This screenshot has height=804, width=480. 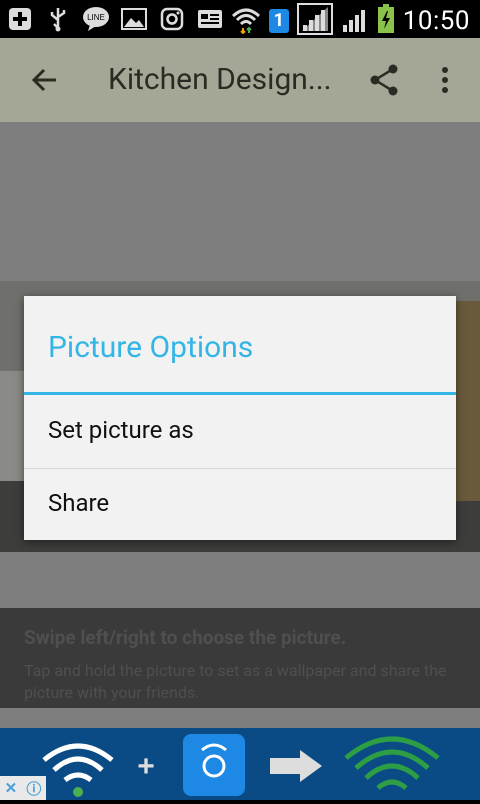 I want to click on ad-info-icon: ⓘ, so click(x=33, y=788).